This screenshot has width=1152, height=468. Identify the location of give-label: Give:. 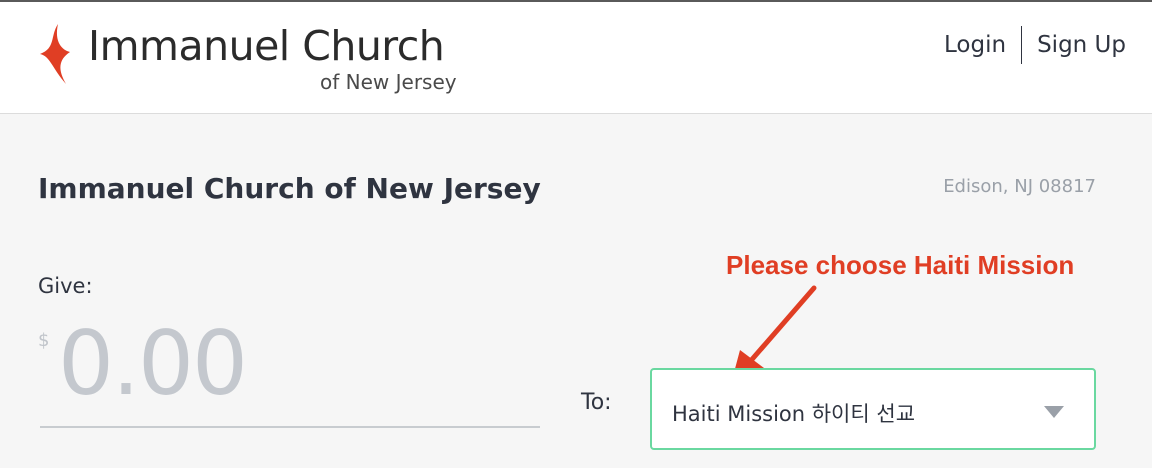
(65, 286).